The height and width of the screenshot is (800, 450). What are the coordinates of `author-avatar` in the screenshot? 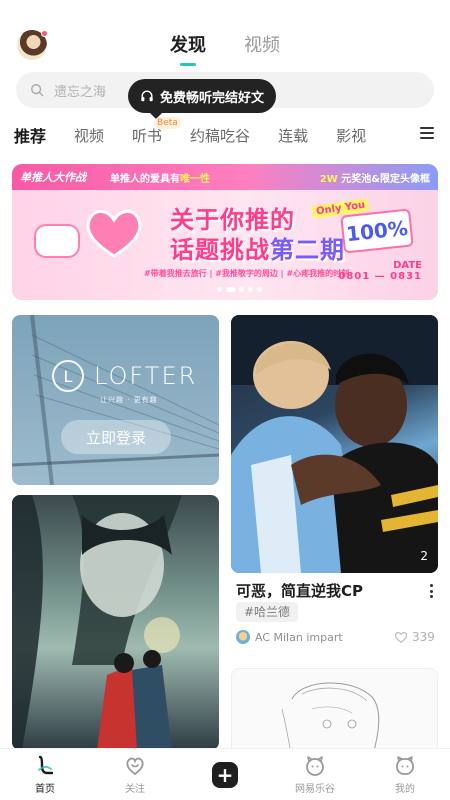 It's located at (243, 637).